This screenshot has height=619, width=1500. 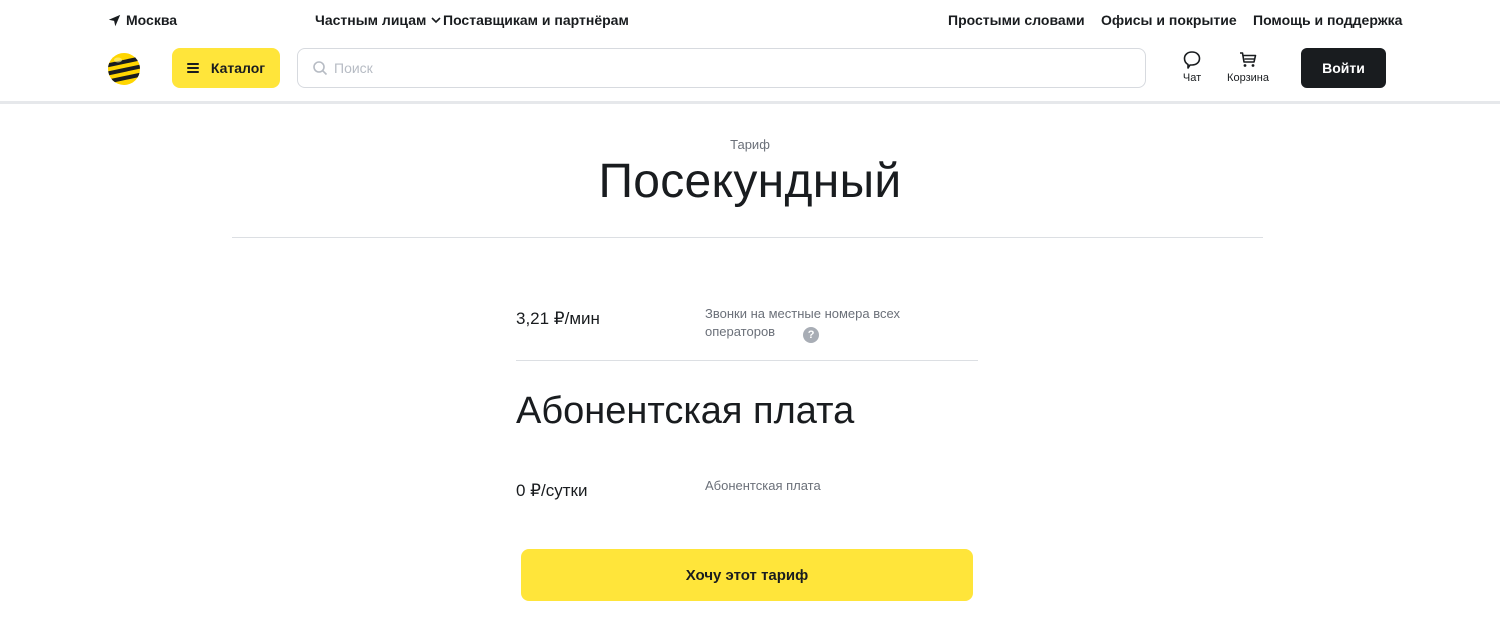 I want to click on help-icon: ?, so click(x=811, y=335).